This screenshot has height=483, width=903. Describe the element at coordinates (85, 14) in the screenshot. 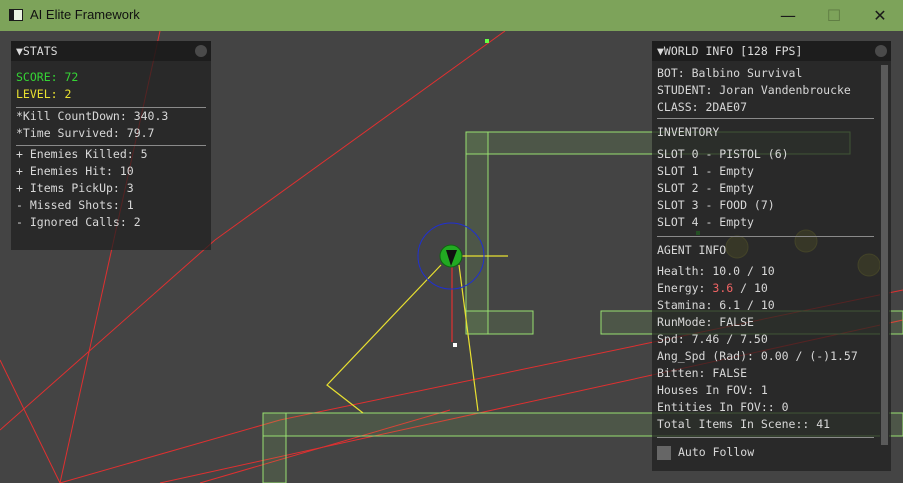

I see `window-title: AI Elite Framework` at that location.